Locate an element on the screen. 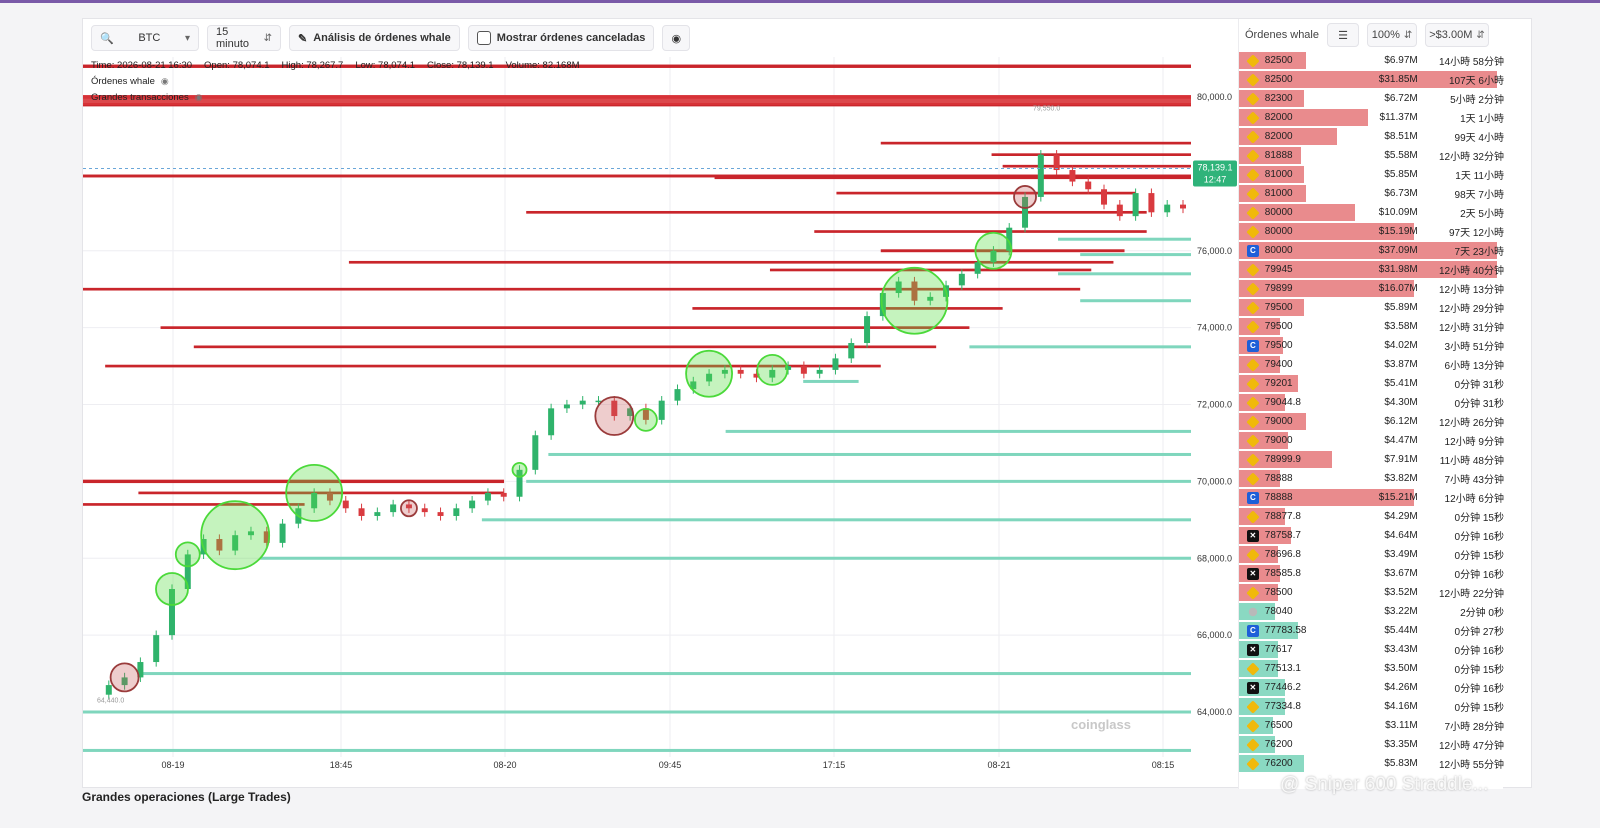  whale-order-row: 77513.1 $3.50M 0分钟 15秒 is located at coordinates (1371, 668).